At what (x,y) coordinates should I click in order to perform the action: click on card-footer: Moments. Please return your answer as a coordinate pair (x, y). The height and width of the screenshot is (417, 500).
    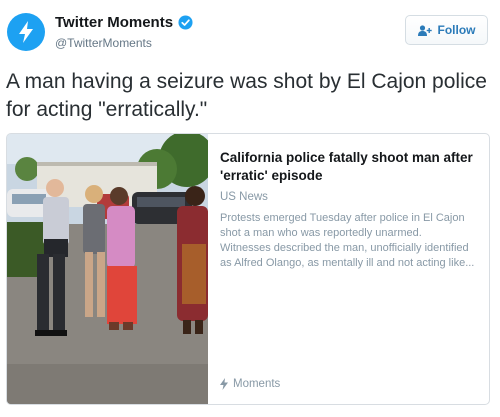
    Looking at the image, I should click on (250, 384).